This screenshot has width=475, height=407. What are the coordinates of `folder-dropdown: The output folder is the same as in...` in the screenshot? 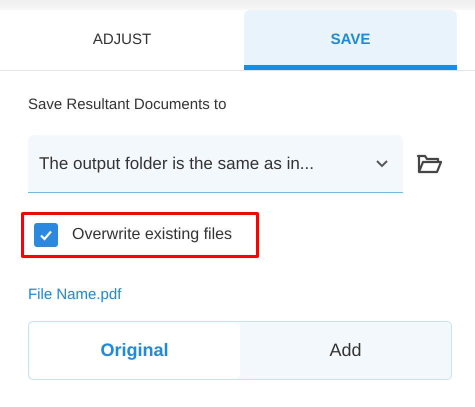 It's located at (215, 164).